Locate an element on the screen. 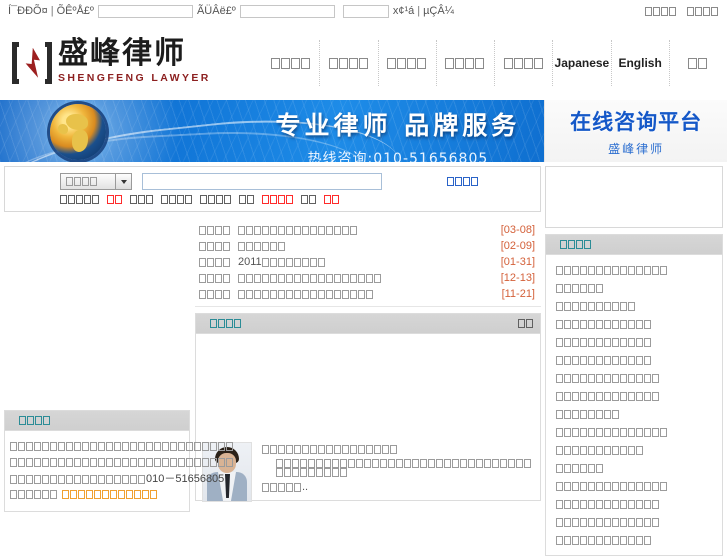 This screenshot has height=556, width=727. top-utility-bar: Í¯ÐÐÕ¤ | ÕÊºÅ£º ÃÜÂë£º x¢¹á | µÇÂ¼ is located at coordinates (363, 11).